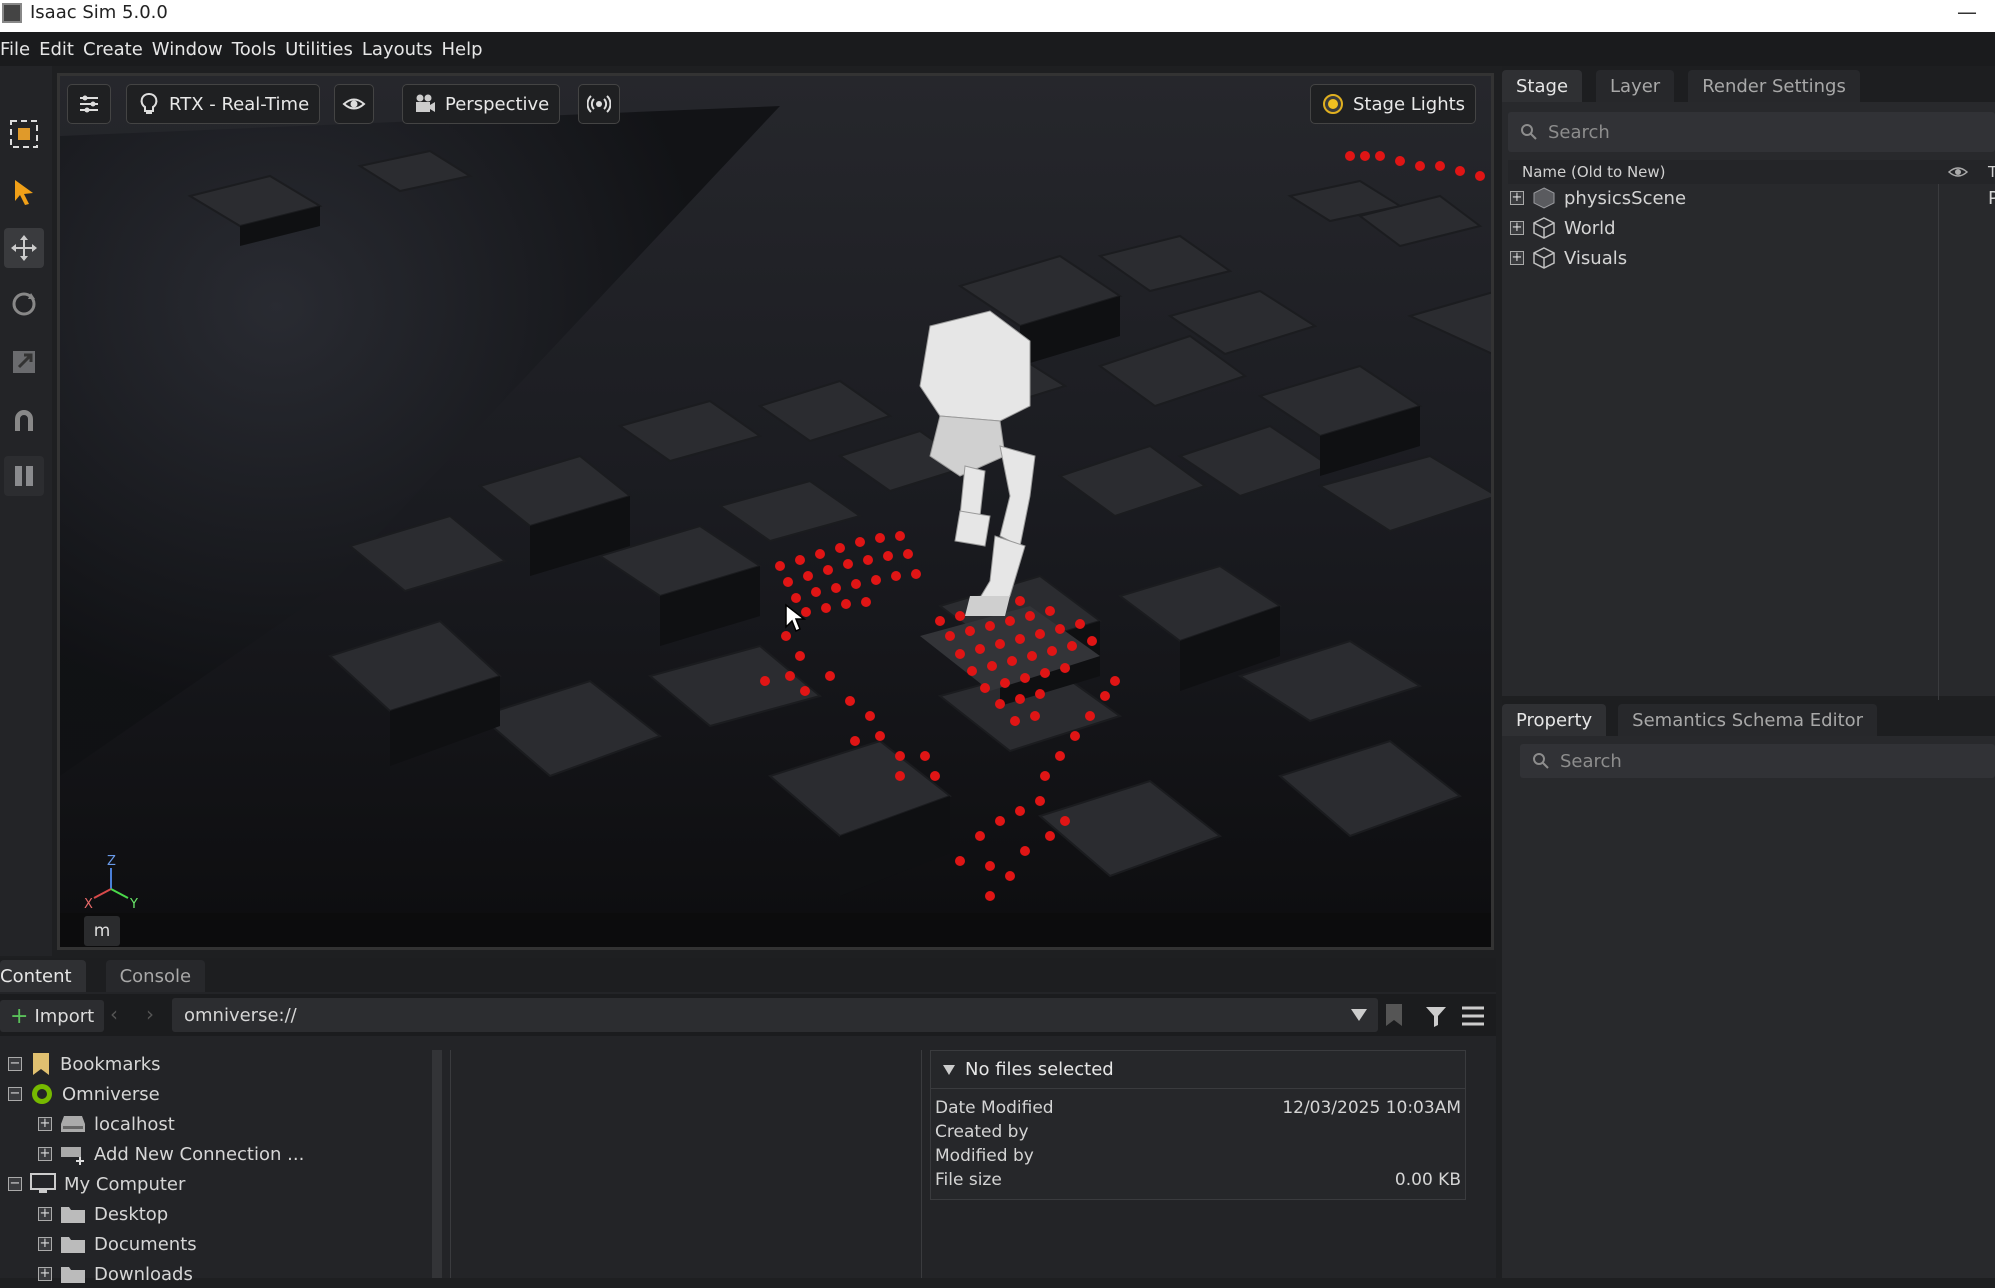  I want to click on tree-item-downloads: + Downloads, so click(115, 1274).